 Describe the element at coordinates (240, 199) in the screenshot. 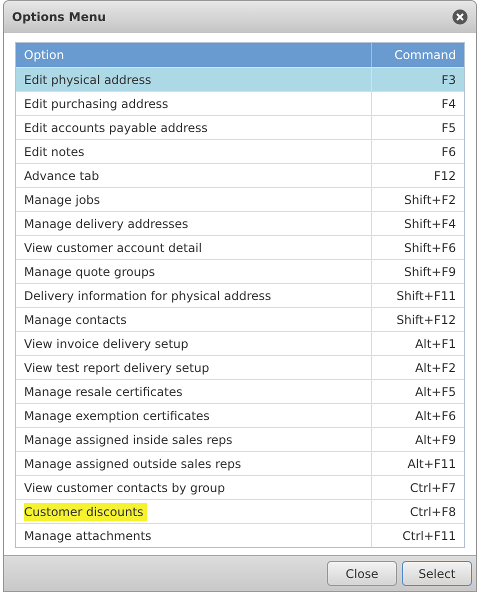

I see `option-row: Manage jobs Shift+F2` at that location.